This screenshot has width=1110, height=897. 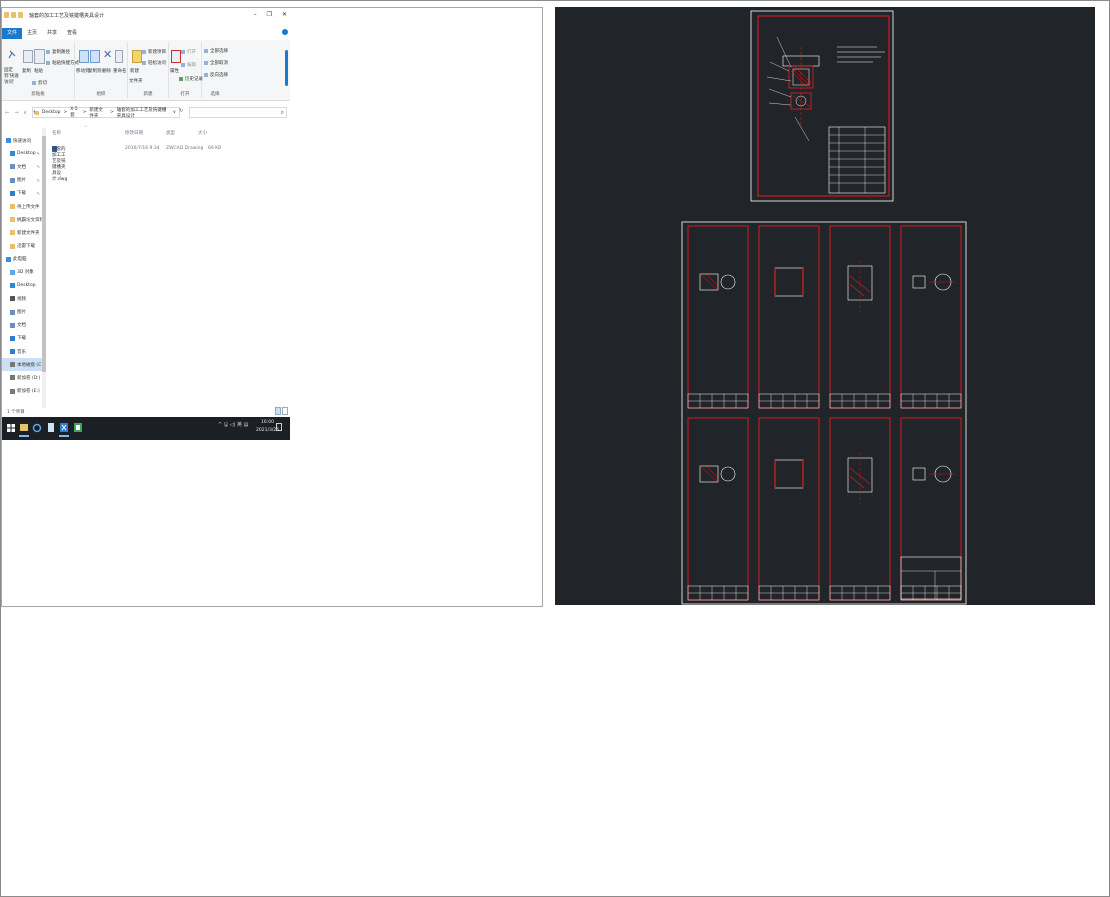 I want to click on large-icons-view-button, so click(x=285, y=411).